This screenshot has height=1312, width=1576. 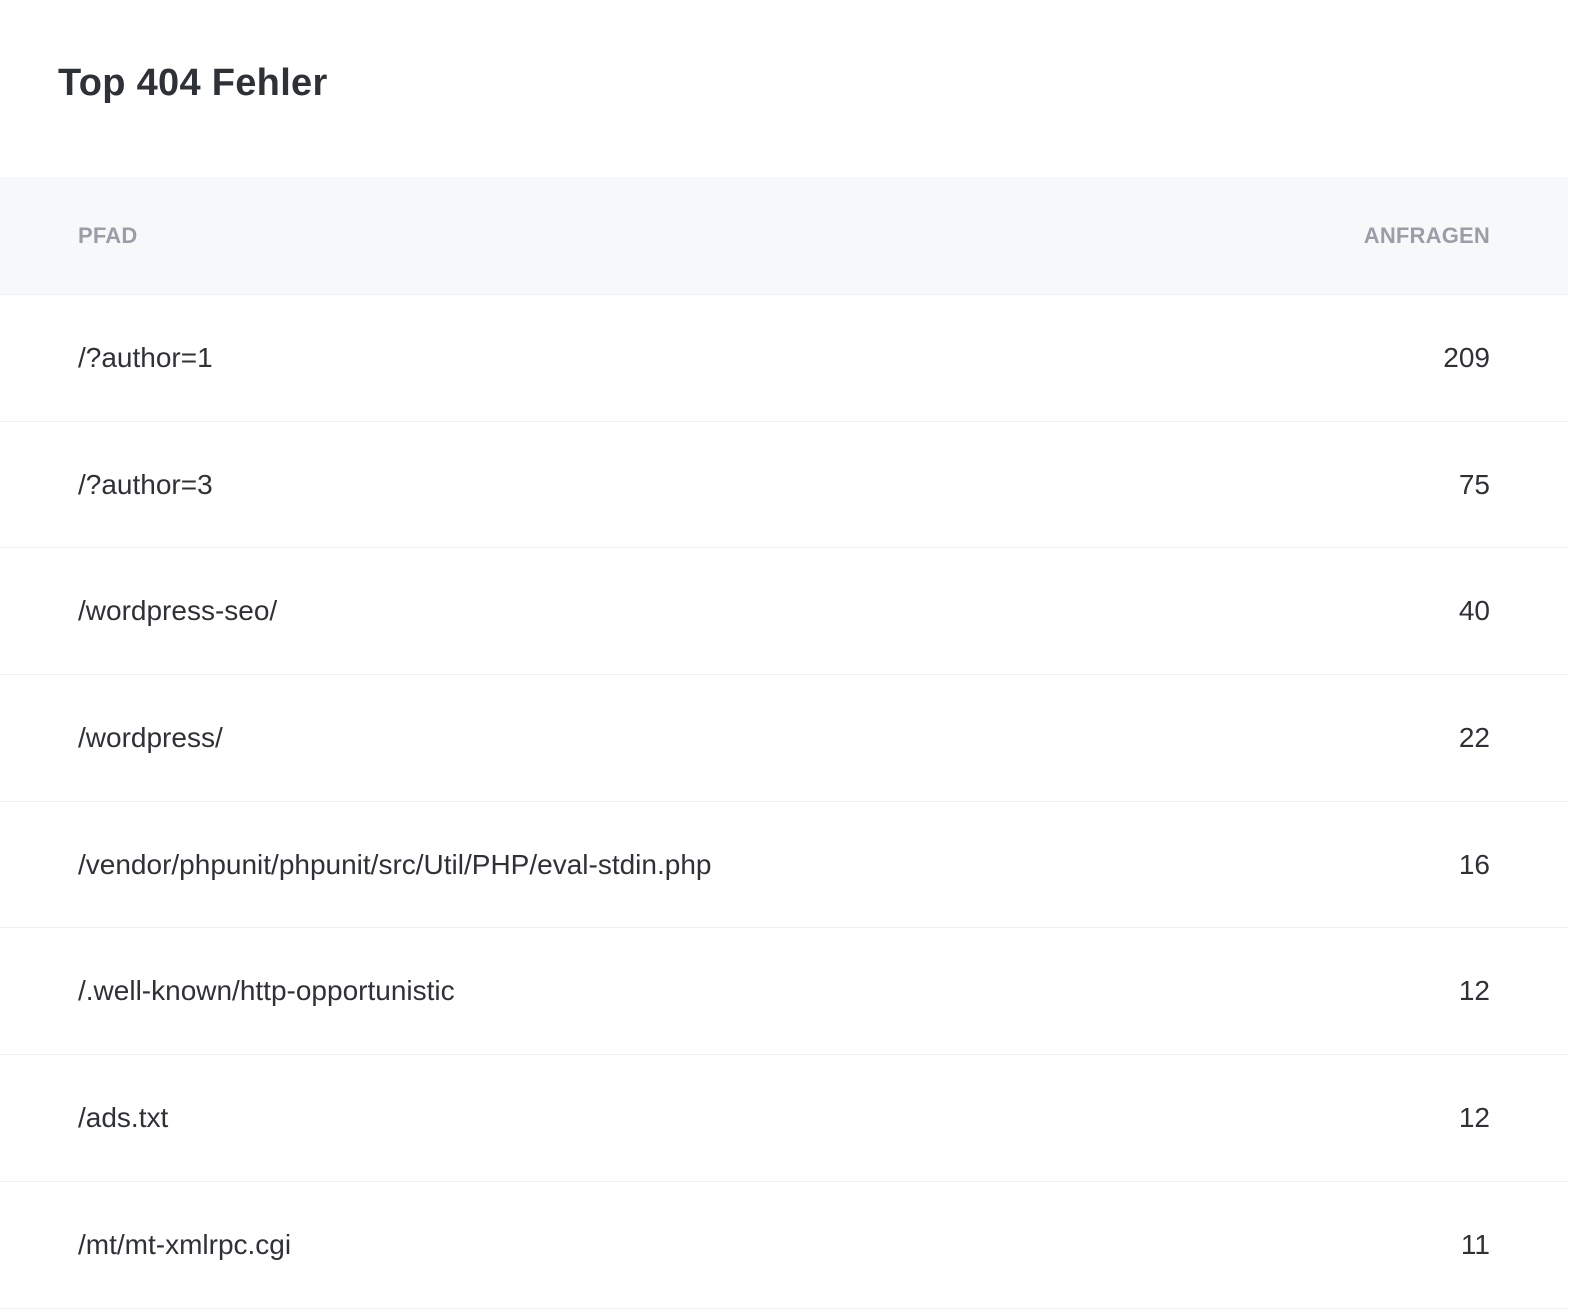 I want to click on path-cell: /ads.txt, so click(x=123, y=1117).